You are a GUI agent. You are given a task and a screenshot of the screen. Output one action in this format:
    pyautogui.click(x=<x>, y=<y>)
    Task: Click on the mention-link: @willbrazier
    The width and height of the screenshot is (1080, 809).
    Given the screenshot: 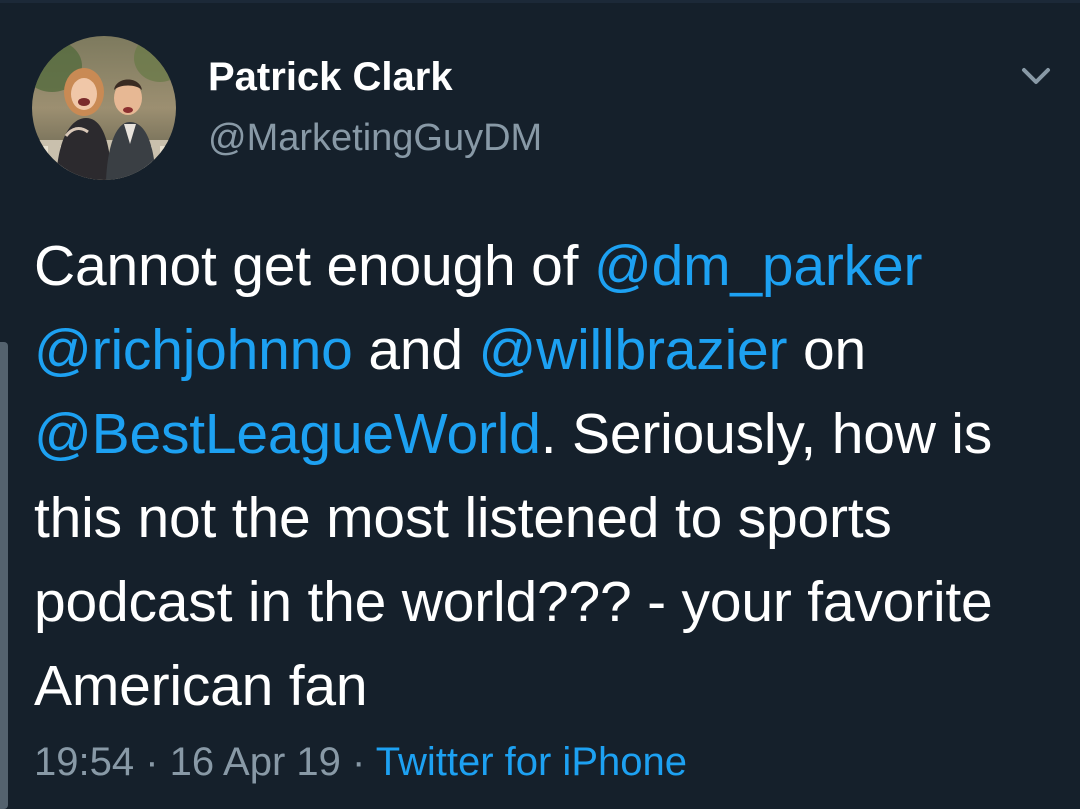 What is the action you would take?
    pyautogui.click(x=632, y=350)
    